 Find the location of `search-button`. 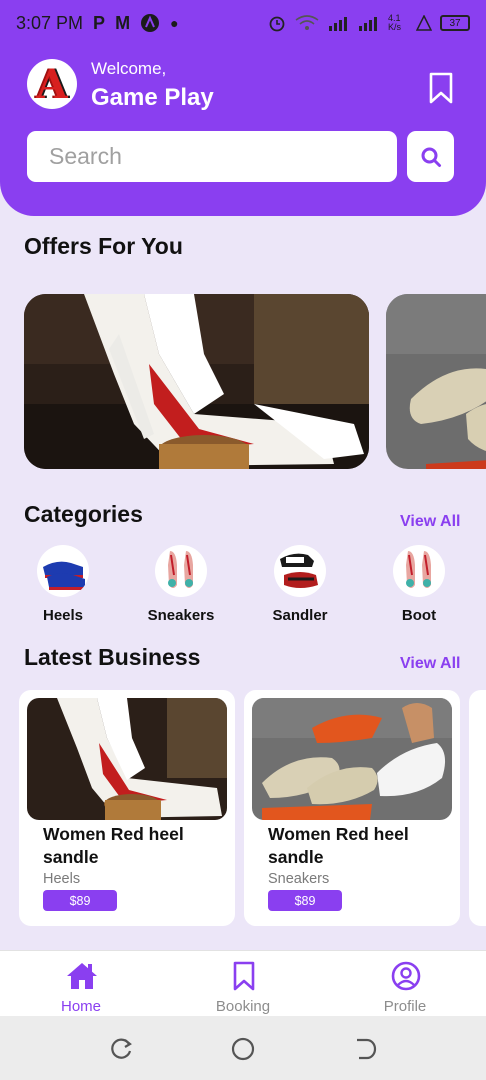

search-button is located at coordinates (430, 156).